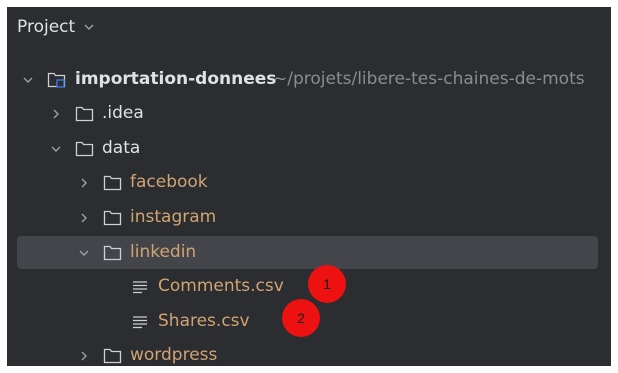  Describe the element at coordinates (174, 355) in the screenshot. I see `tree-label: wordpress` at that location.